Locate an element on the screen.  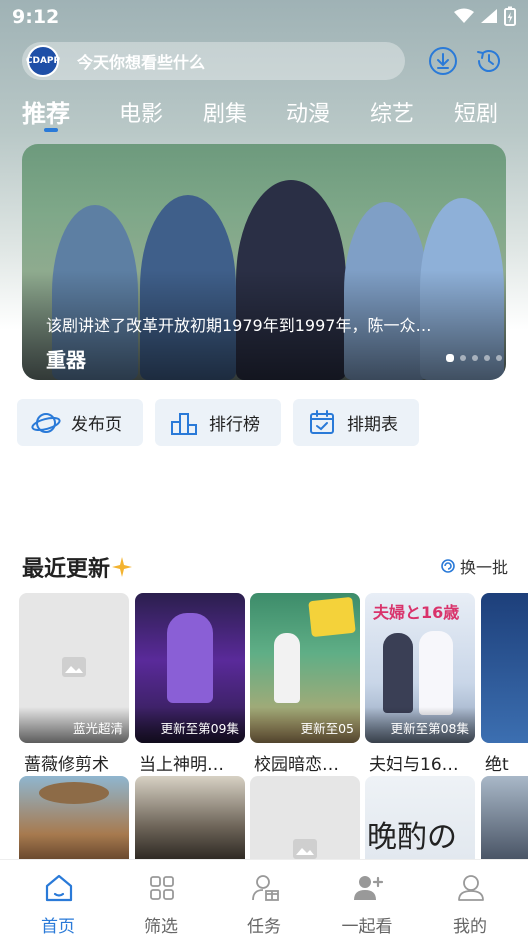
planet-icon is located at coordinates (46, 422).